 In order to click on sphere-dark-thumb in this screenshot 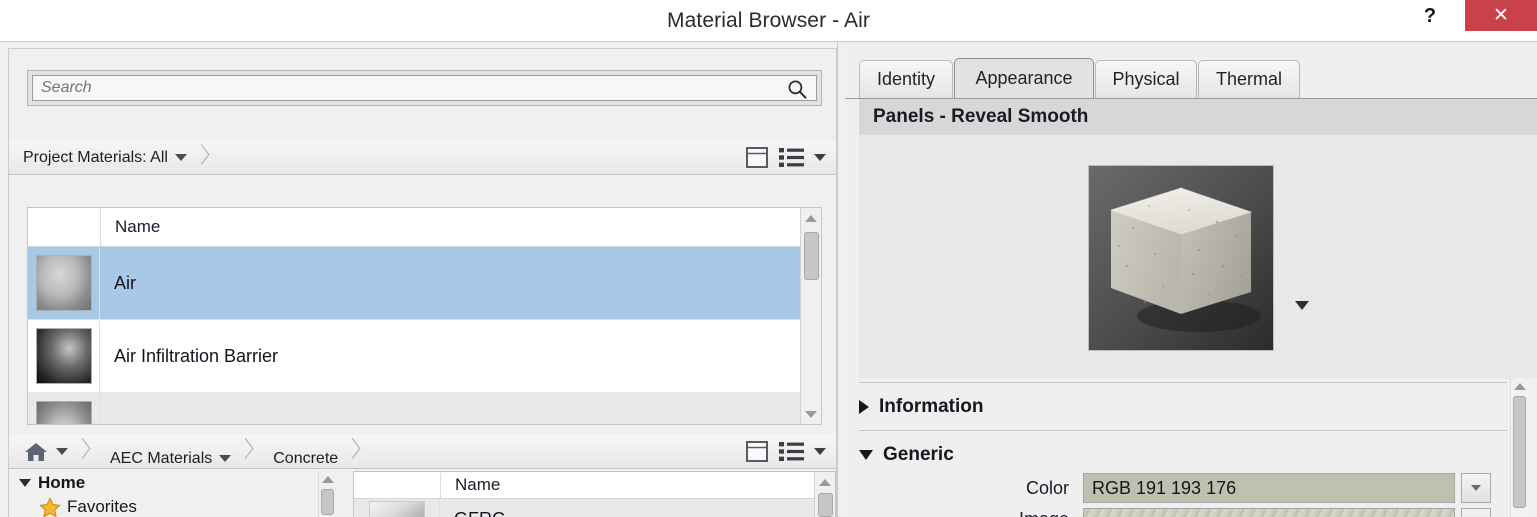, I will do `click(63, 356)`.